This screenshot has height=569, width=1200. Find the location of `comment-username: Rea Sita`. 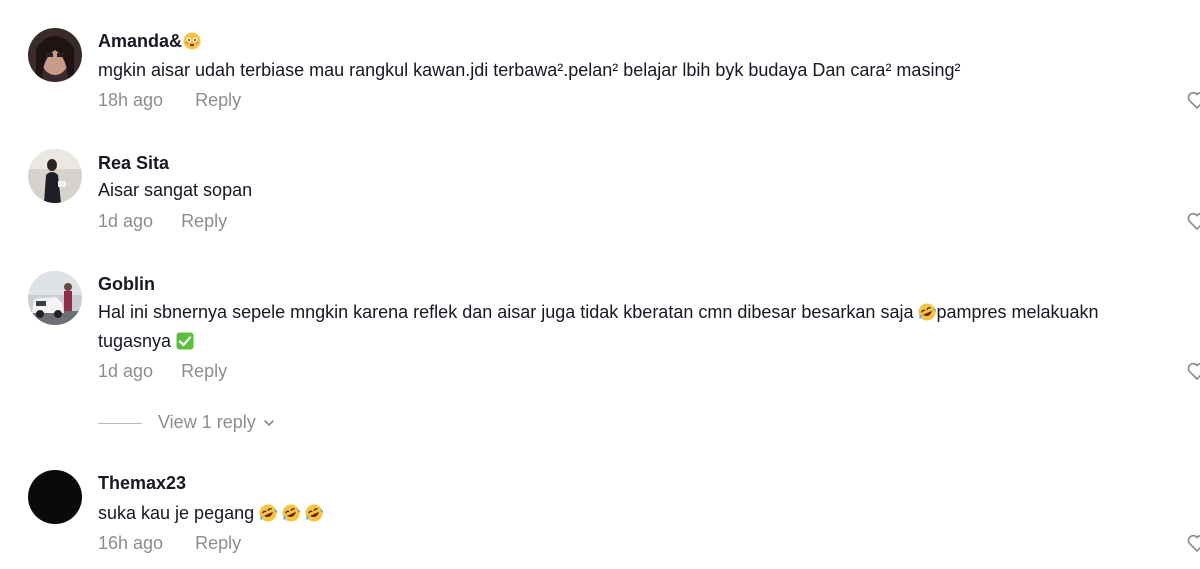

comment-username: Rea Sita is located at coordinates (133, 163).